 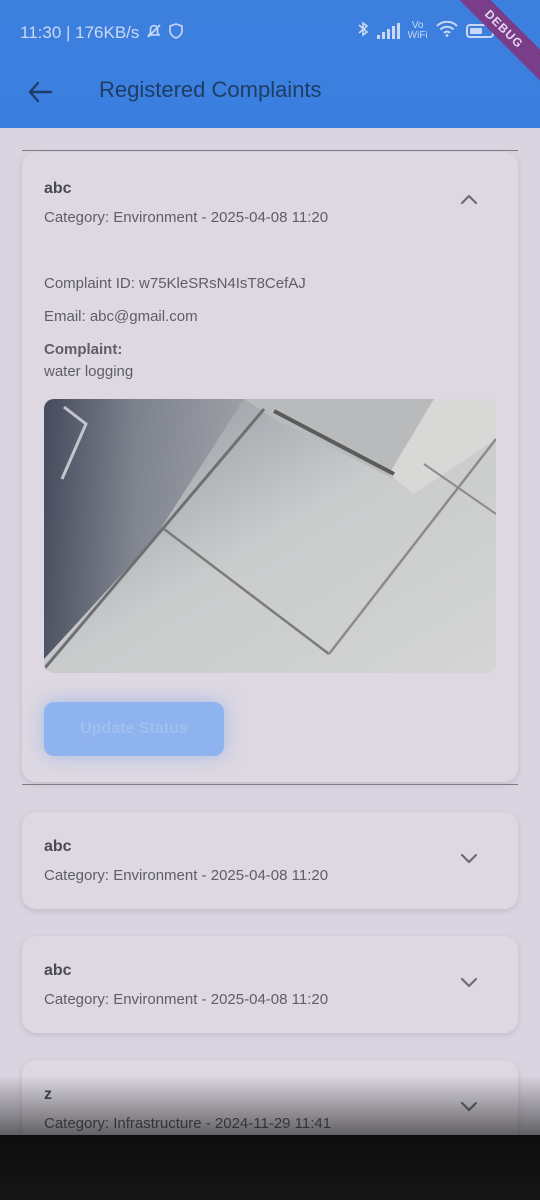 I want to click on signal-icon, so click(x=388, y=31).